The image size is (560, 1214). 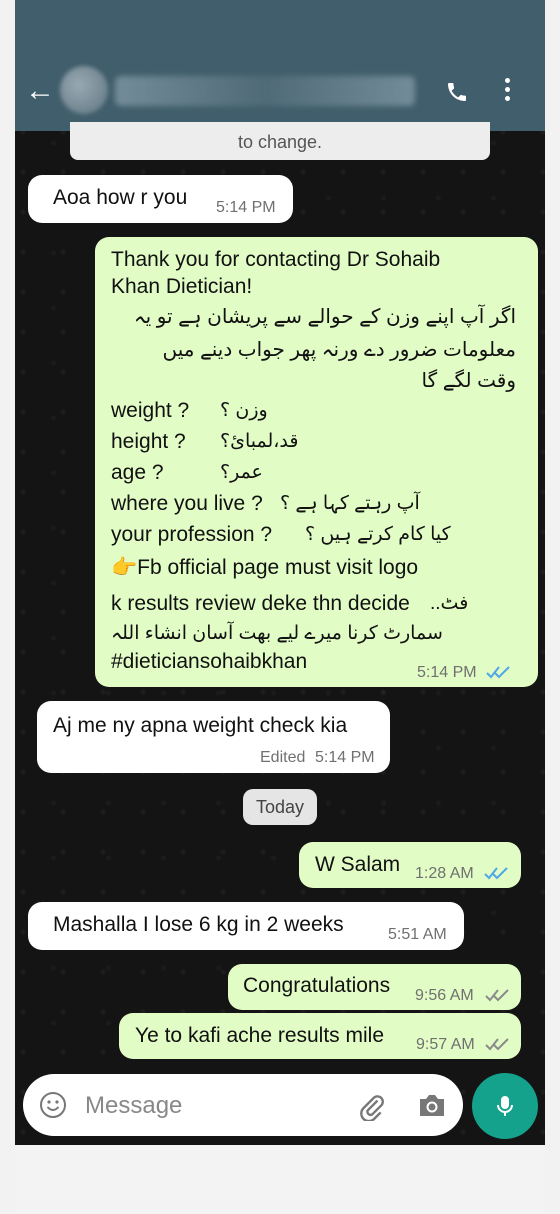 What do you see at coordinates (280, 141) in the screenshot?
I see `system-notice: to change.` at bounding box center [280, 141].